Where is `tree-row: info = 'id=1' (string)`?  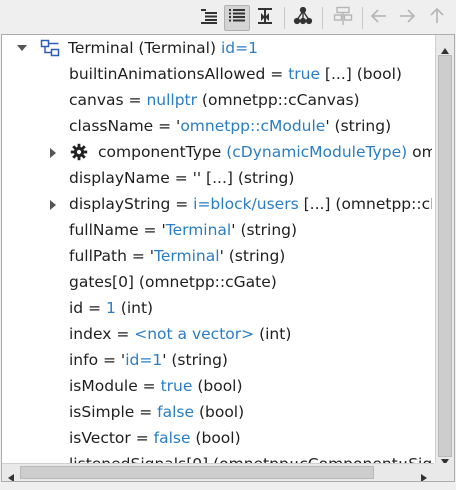
tree-row: info = 'id=1' (string) is located at coordinates (217, 360).